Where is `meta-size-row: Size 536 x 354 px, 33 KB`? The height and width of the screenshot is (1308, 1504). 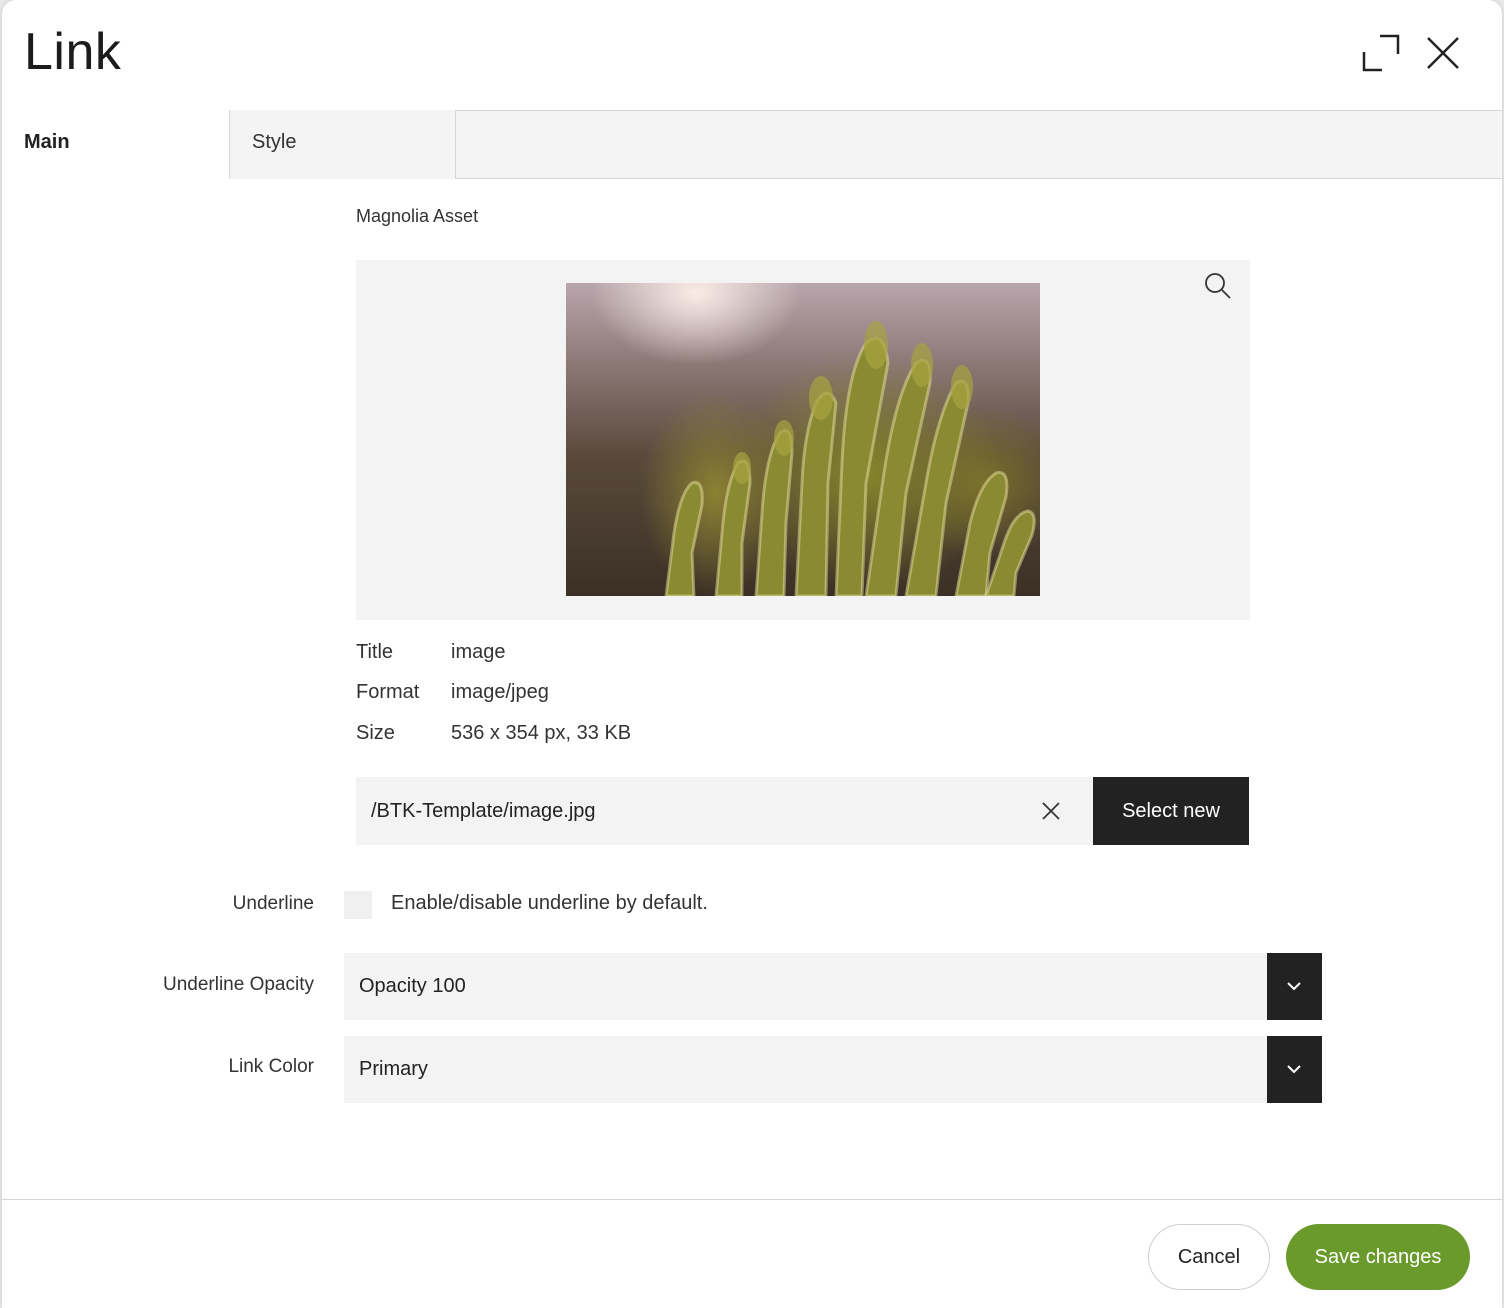 meta-size-row: Size 536 x 354 px, 33 KB is located at coordinates (493, 733).